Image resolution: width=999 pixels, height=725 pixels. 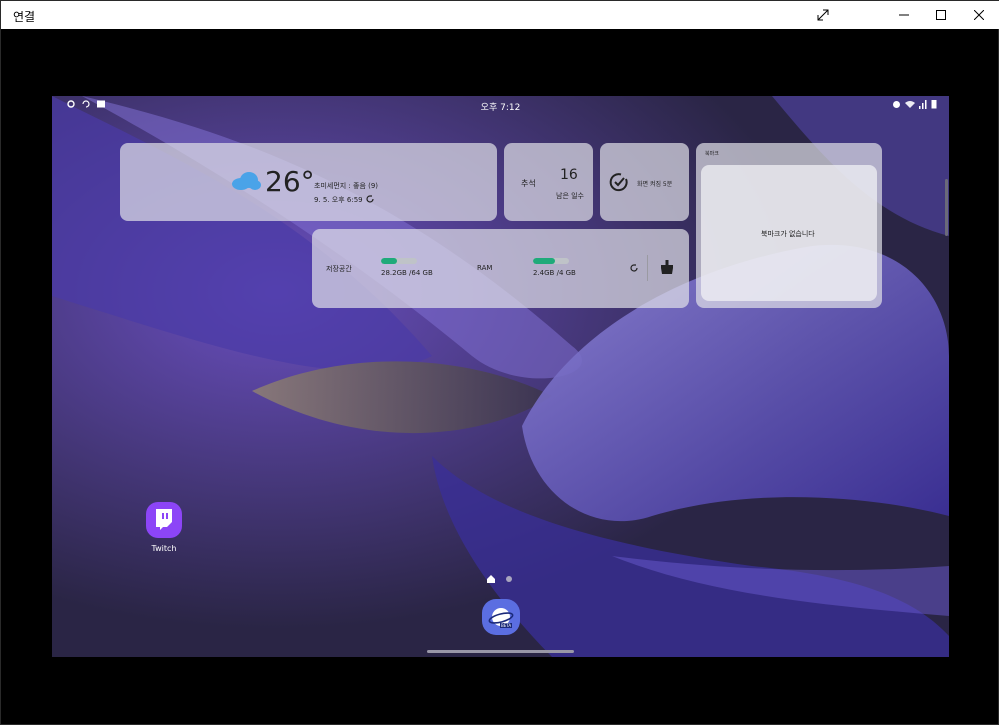 What do you see at coordinates (618, 182) in the screenshot?
I see `check-circle-icon` at bounding box center [618, 182].